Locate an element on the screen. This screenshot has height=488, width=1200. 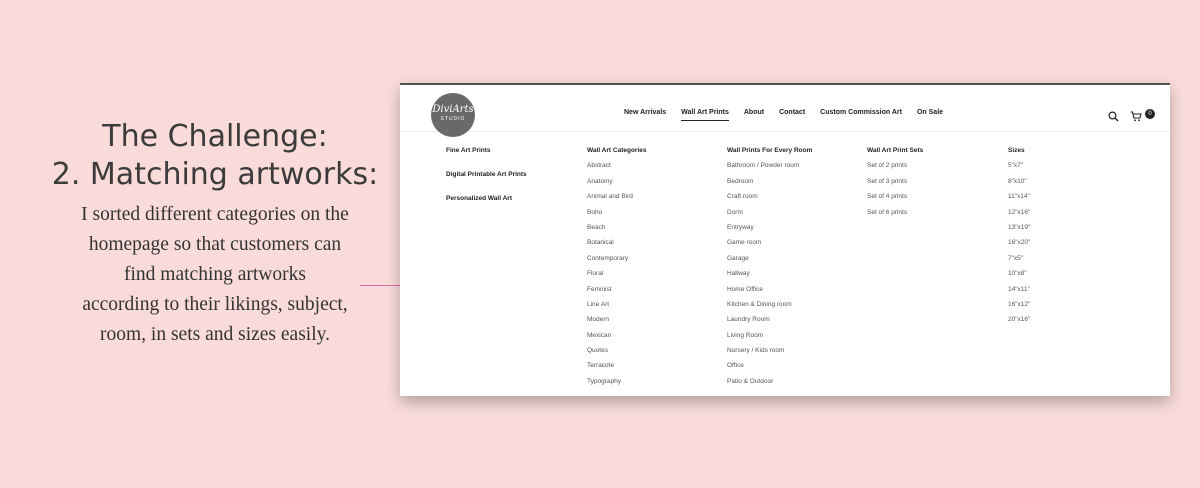
menu-item: Craft room is located at coordinates (769, 199).